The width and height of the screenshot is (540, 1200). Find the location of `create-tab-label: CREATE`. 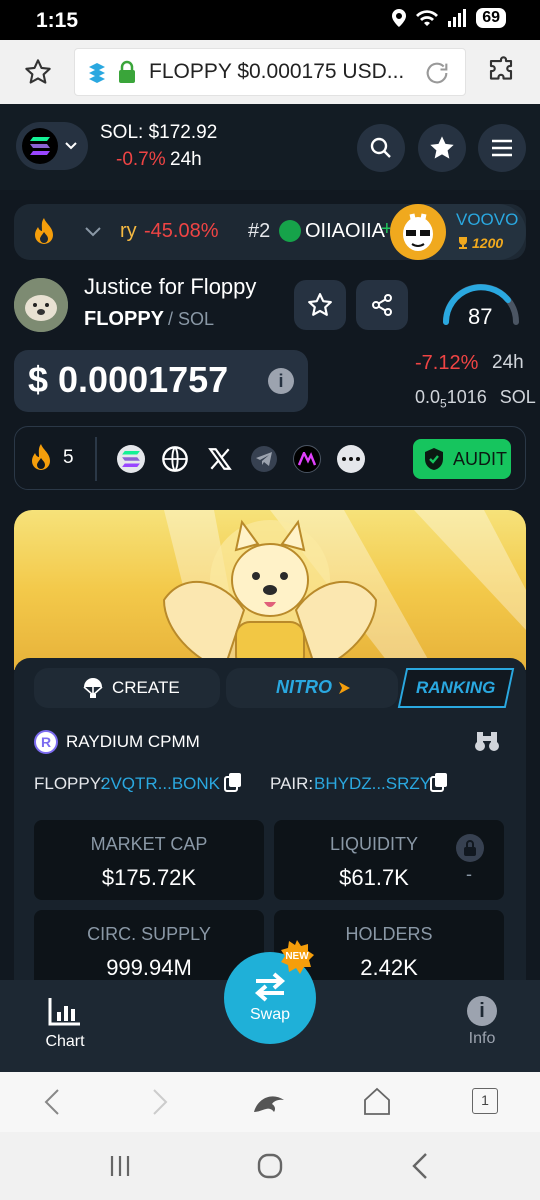

create-tab-label: CREATE is located at coordinates (146, 687).